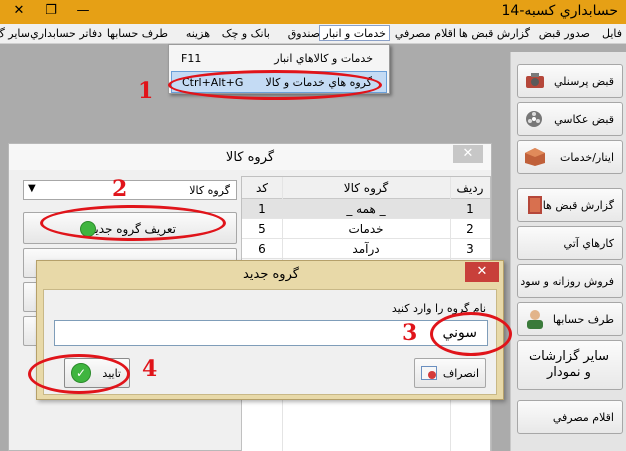 The image size is (626, 451). Describe the element at coordinates (612, 34) in the screenshot. I see `menu-file: فايل` at that location.